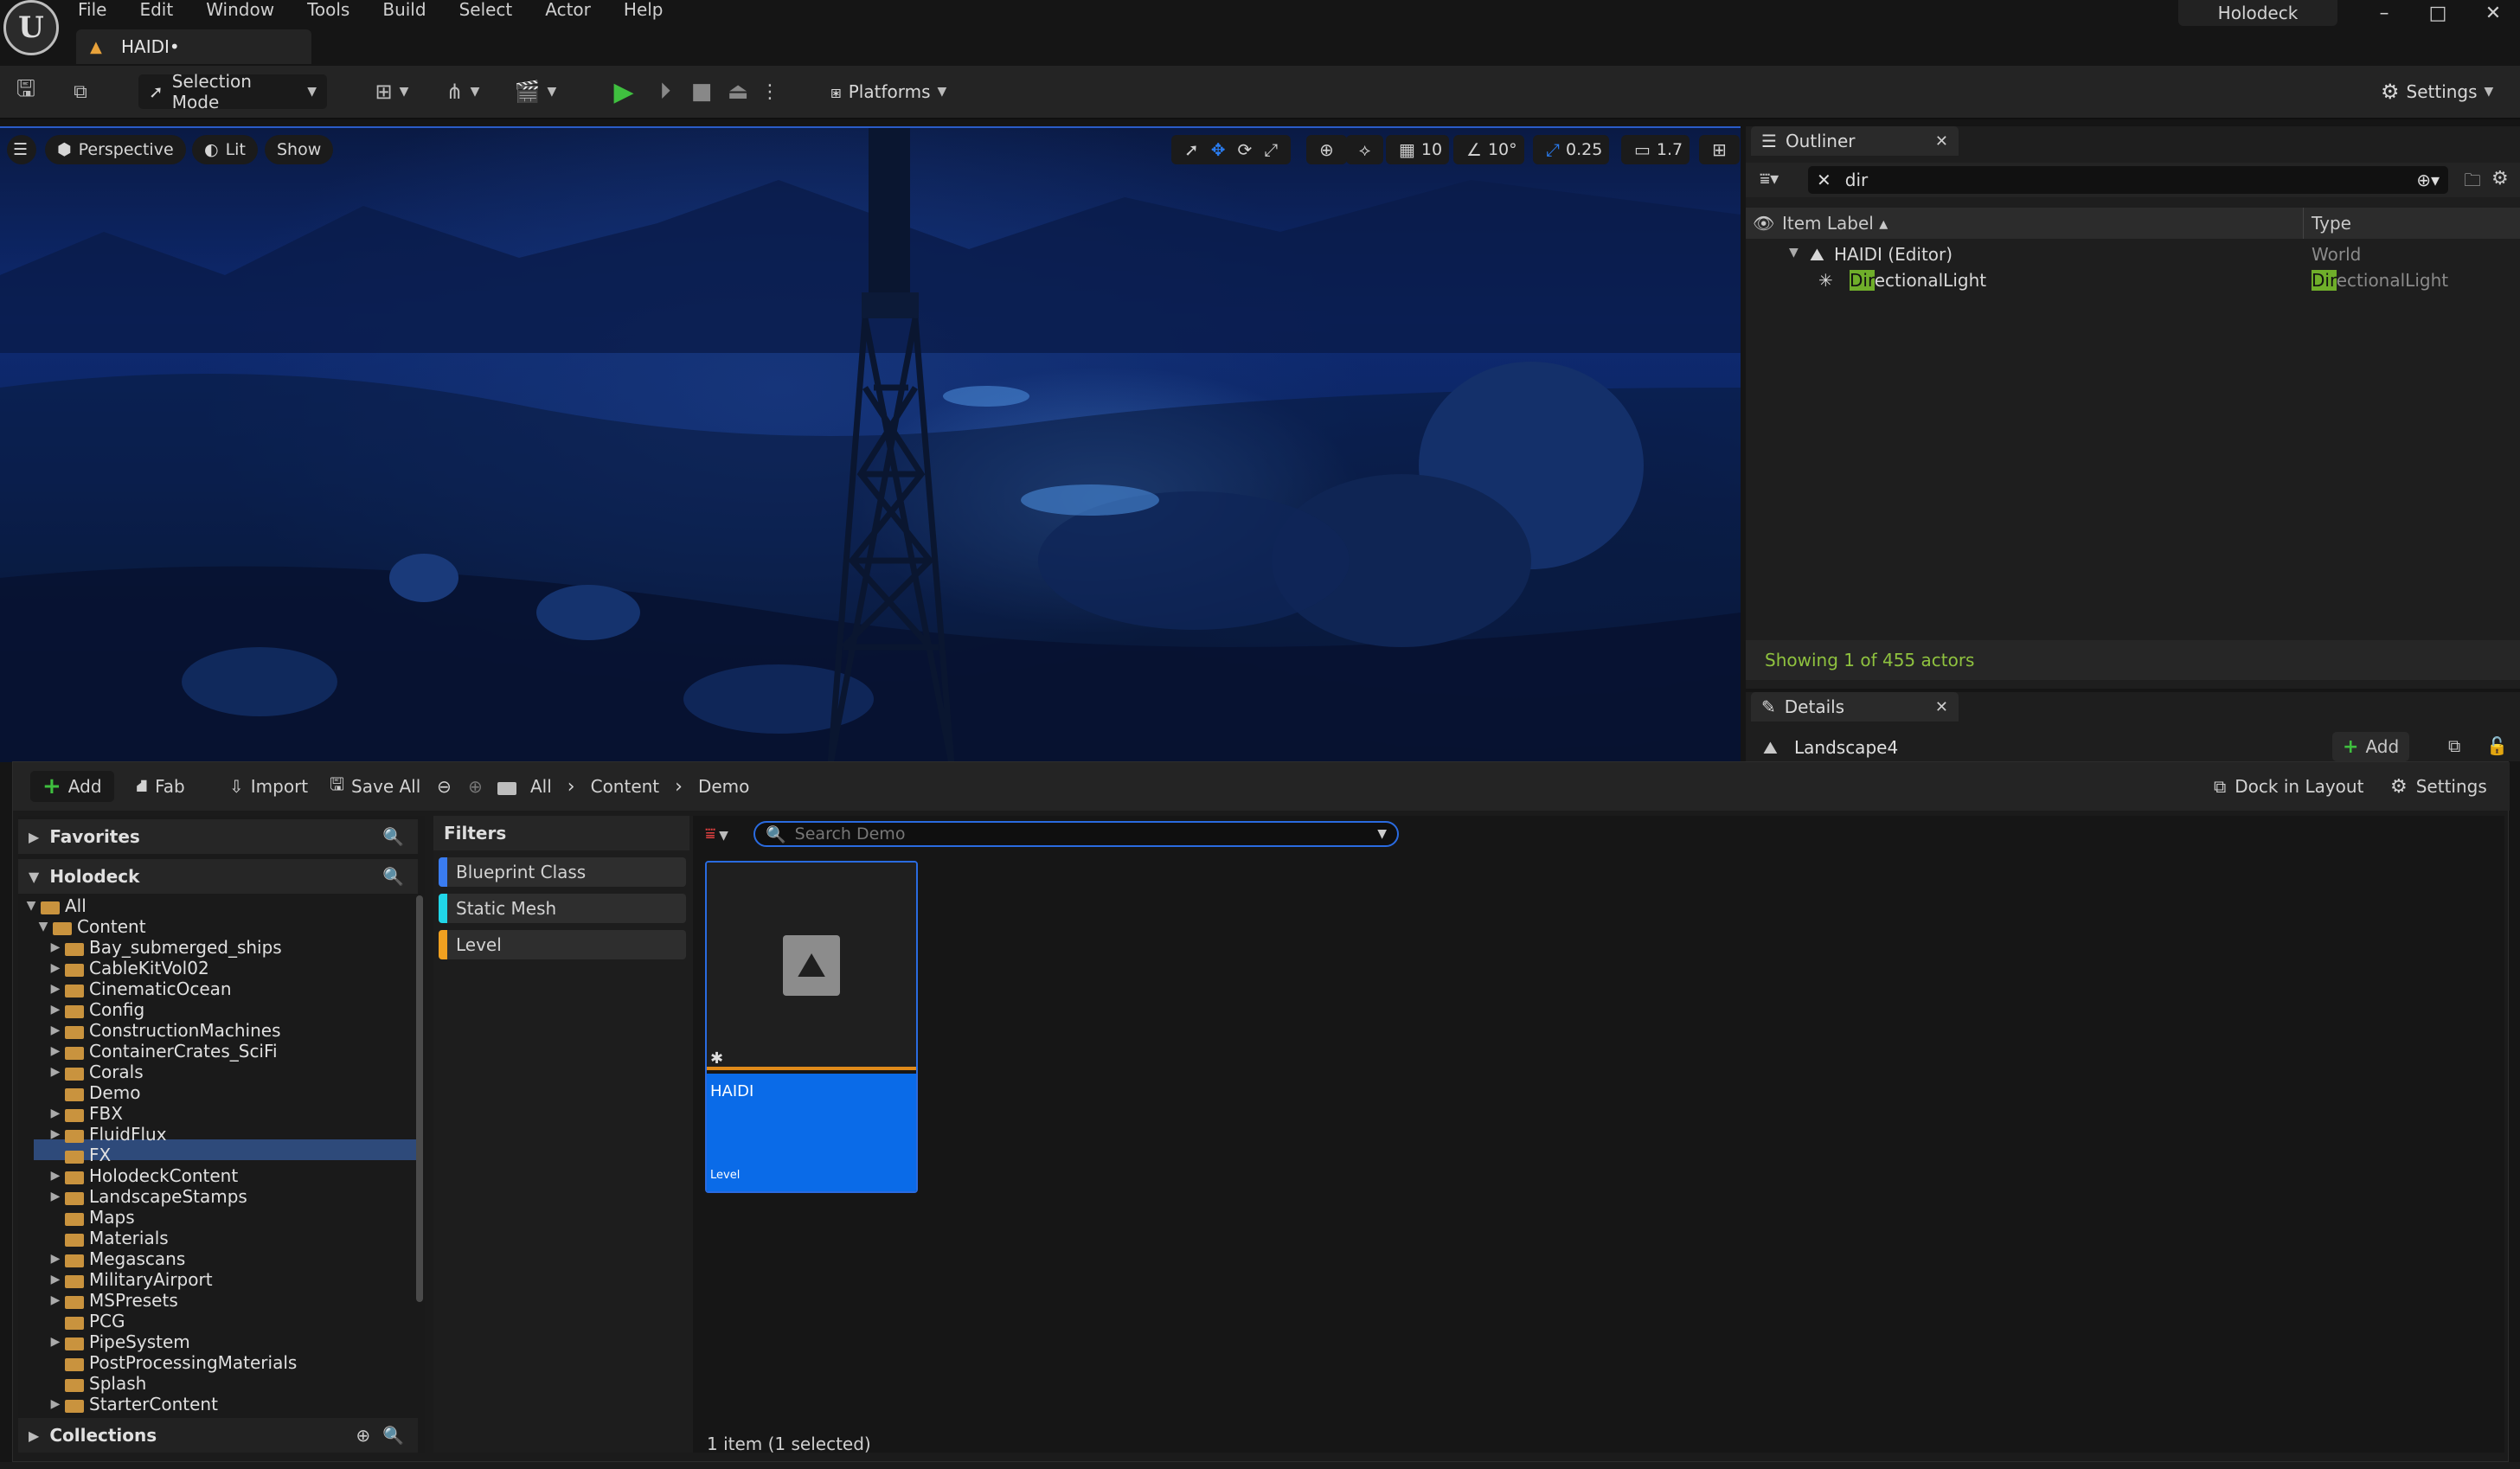 The image size is (2520, 1469). What do you see at coordinates (623, 91) in the screenshot?
I see `play-icon: ▶` at bounding box center [623, 91].